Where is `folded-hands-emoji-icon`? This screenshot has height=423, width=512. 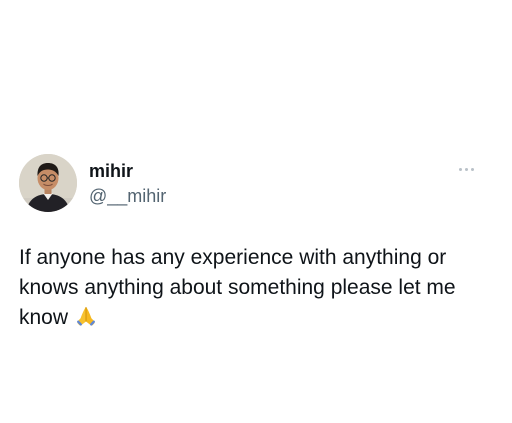
folded-hands-emoji-icon is located at coordinates (86, 316).